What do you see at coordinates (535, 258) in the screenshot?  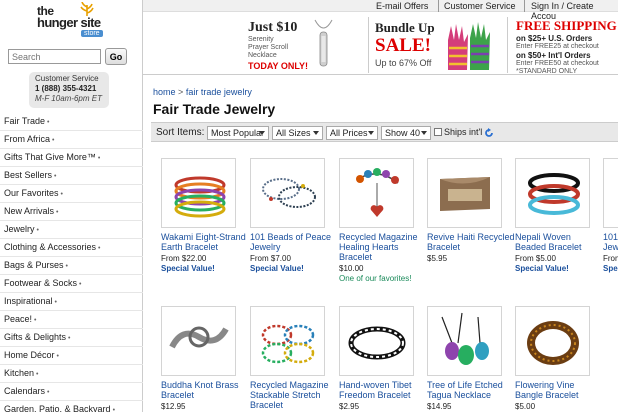 I see `product-price: From $5.00` at bounding box center [535, 258].